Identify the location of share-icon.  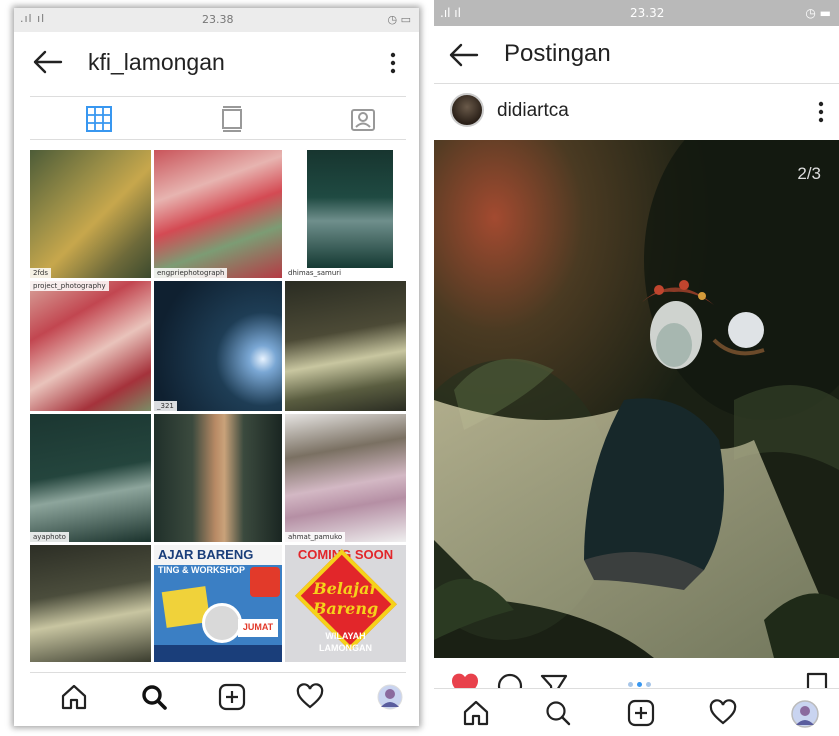
(554, 680).